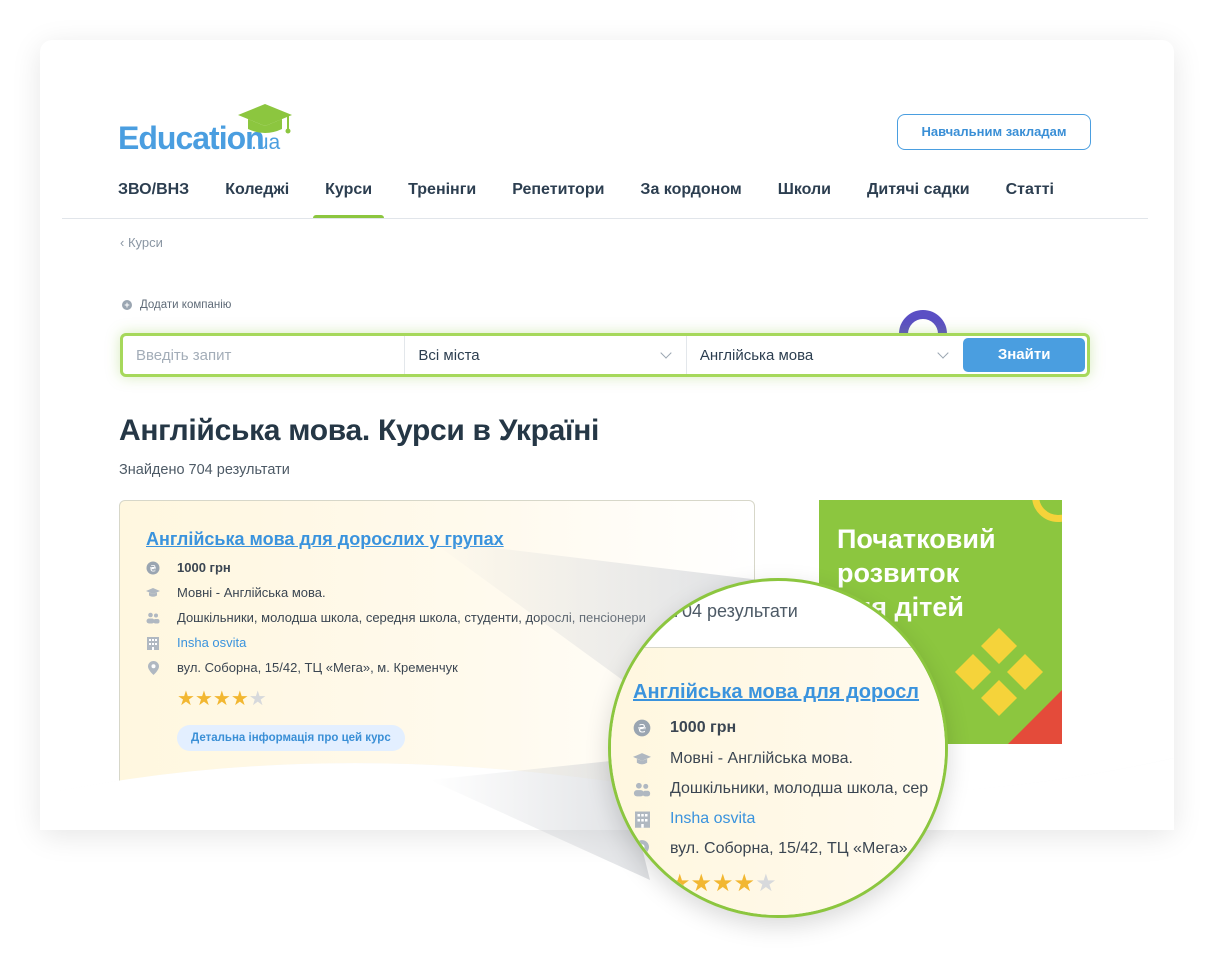  What do you see at coordinates (124, 242) in the screenshot?
I see `chevron-left-icon: ‹` at bounding box center [124, 242].